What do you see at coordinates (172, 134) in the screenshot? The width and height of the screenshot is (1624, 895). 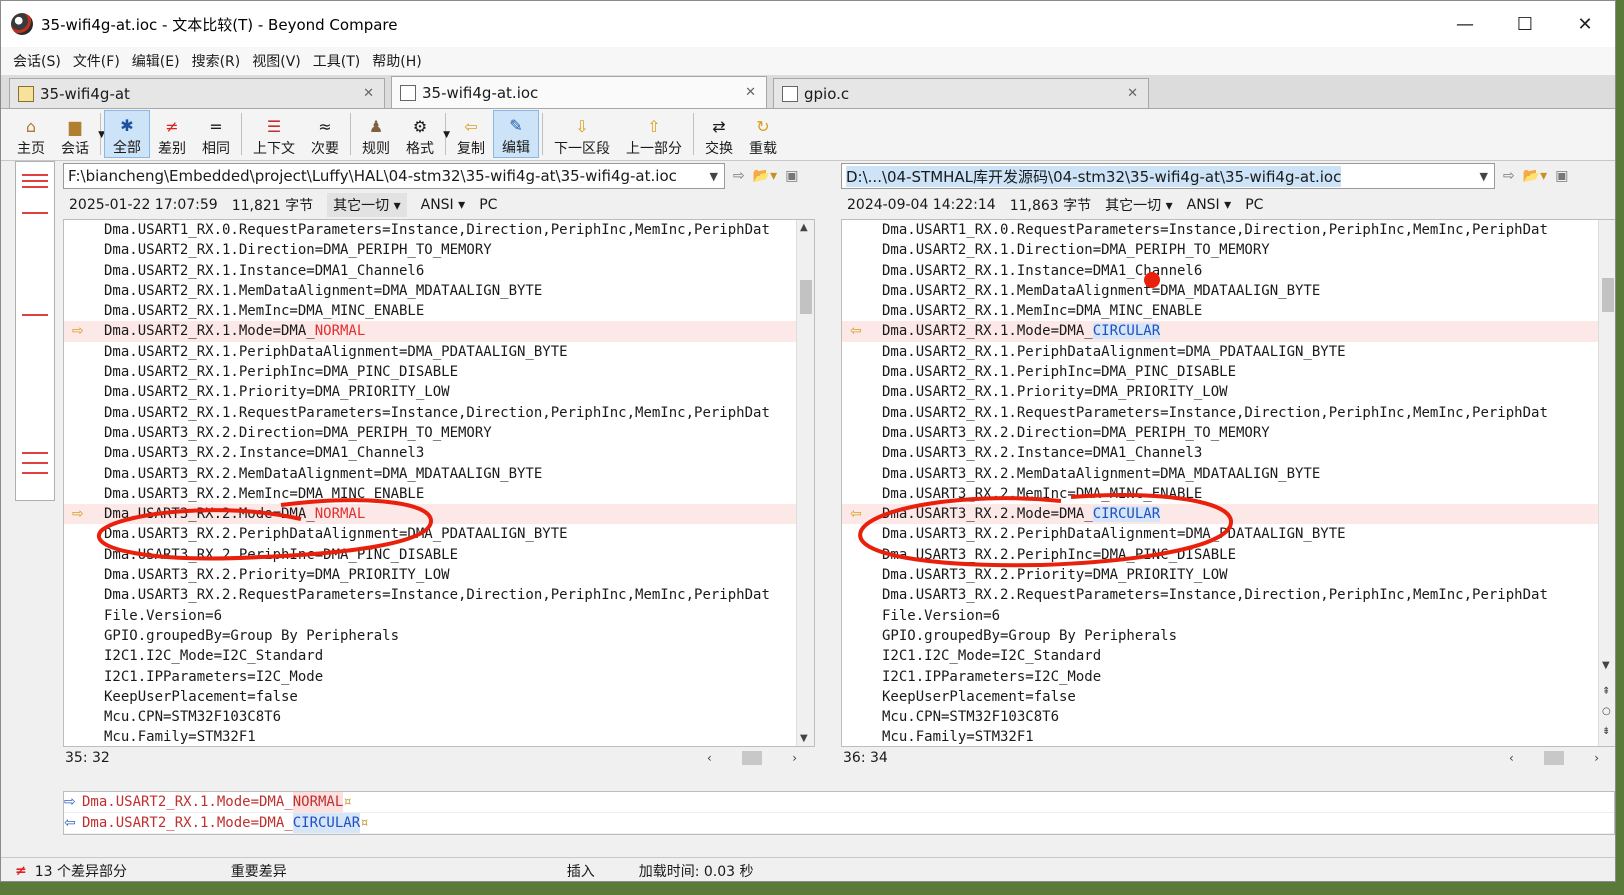 I see `show-diffs-button: ≠ 差别` at bounding box center [172, 134].